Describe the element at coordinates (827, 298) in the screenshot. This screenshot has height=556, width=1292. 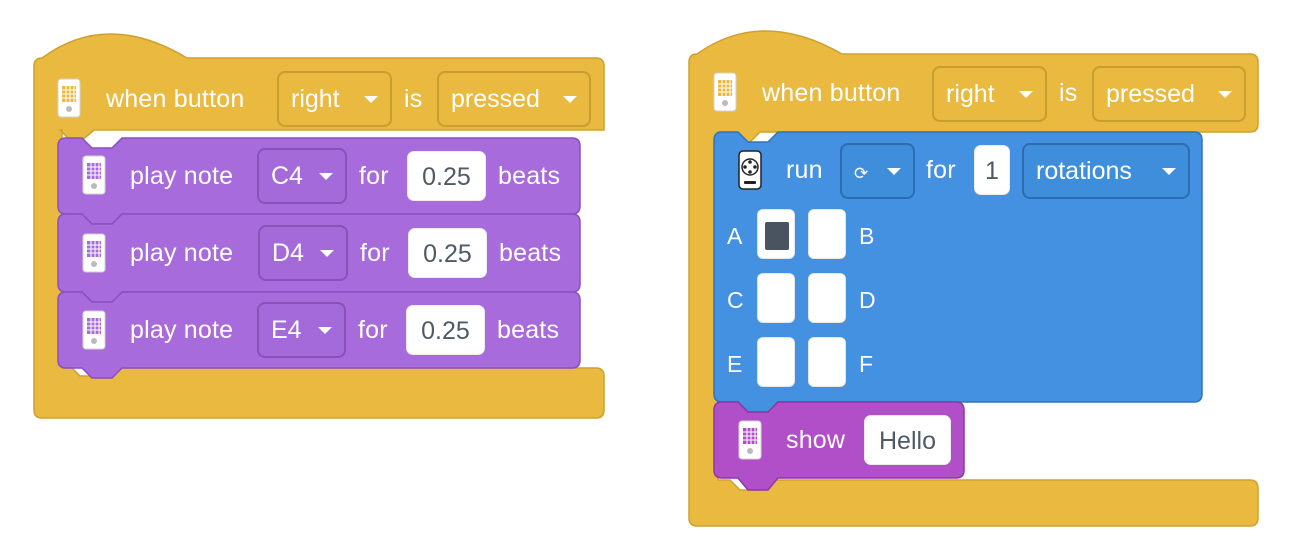
I see `port-d-toggle` at that location.